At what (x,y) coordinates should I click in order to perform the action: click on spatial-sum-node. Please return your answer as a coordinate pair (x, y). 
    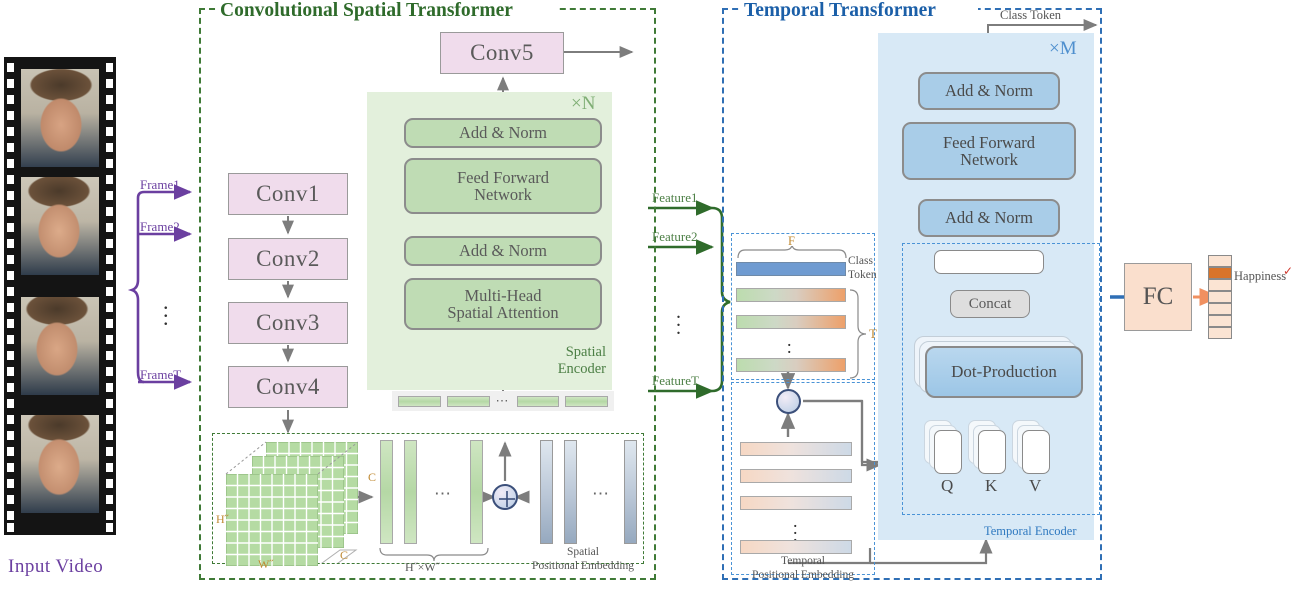
    Looking at the image, I should click on (505, 497).